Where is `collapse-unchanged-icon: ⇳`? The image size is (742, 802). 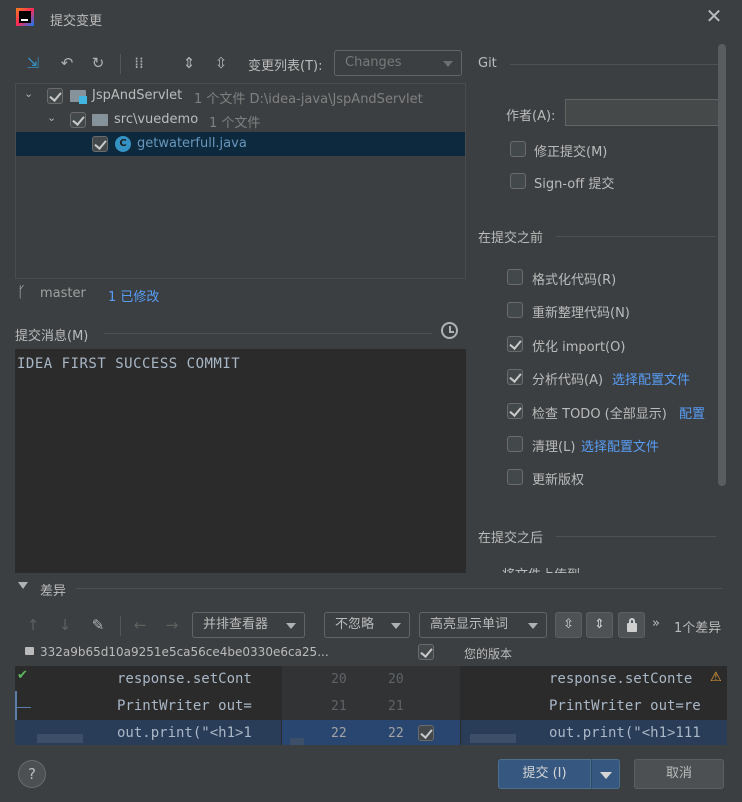 collapse-unchanged-icon: ⇳ is located at coordinates (568, 625).